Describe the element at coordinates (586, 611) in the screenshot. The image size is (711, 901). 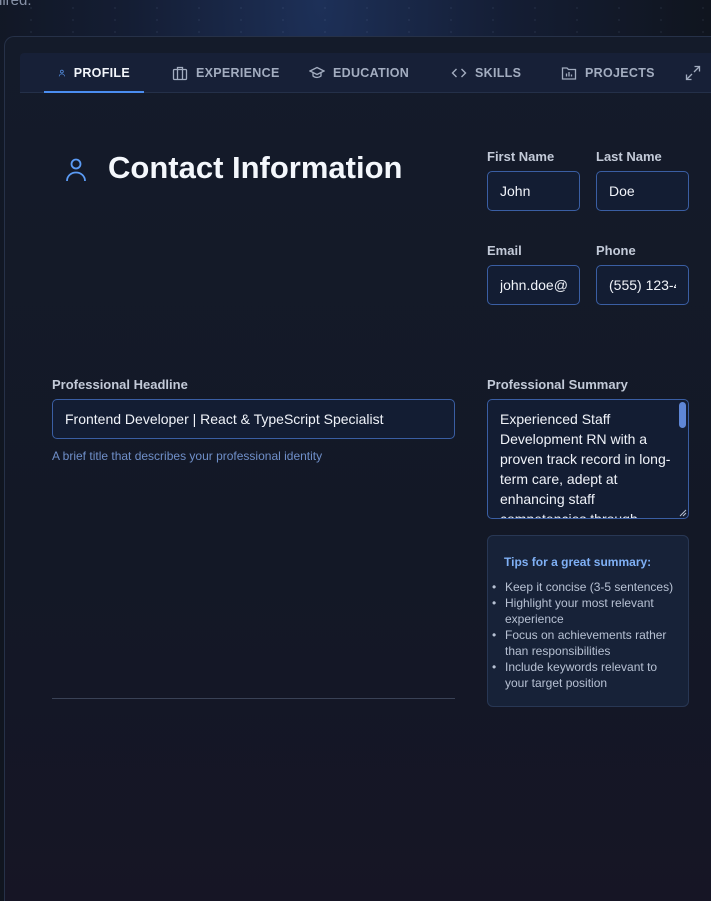
I see `tip-item: Highlight your most relevant experience` at that location.